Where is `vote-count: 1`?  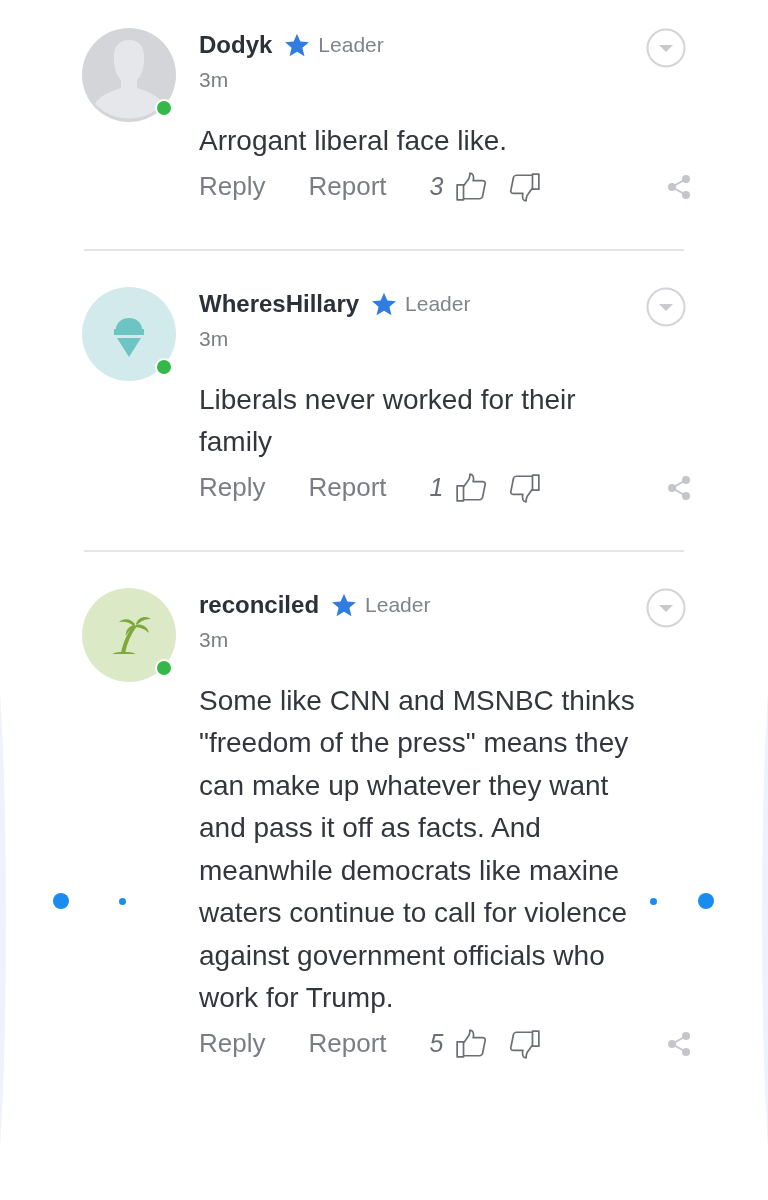 vote-count: 1 is located at coordinates (436, 487).